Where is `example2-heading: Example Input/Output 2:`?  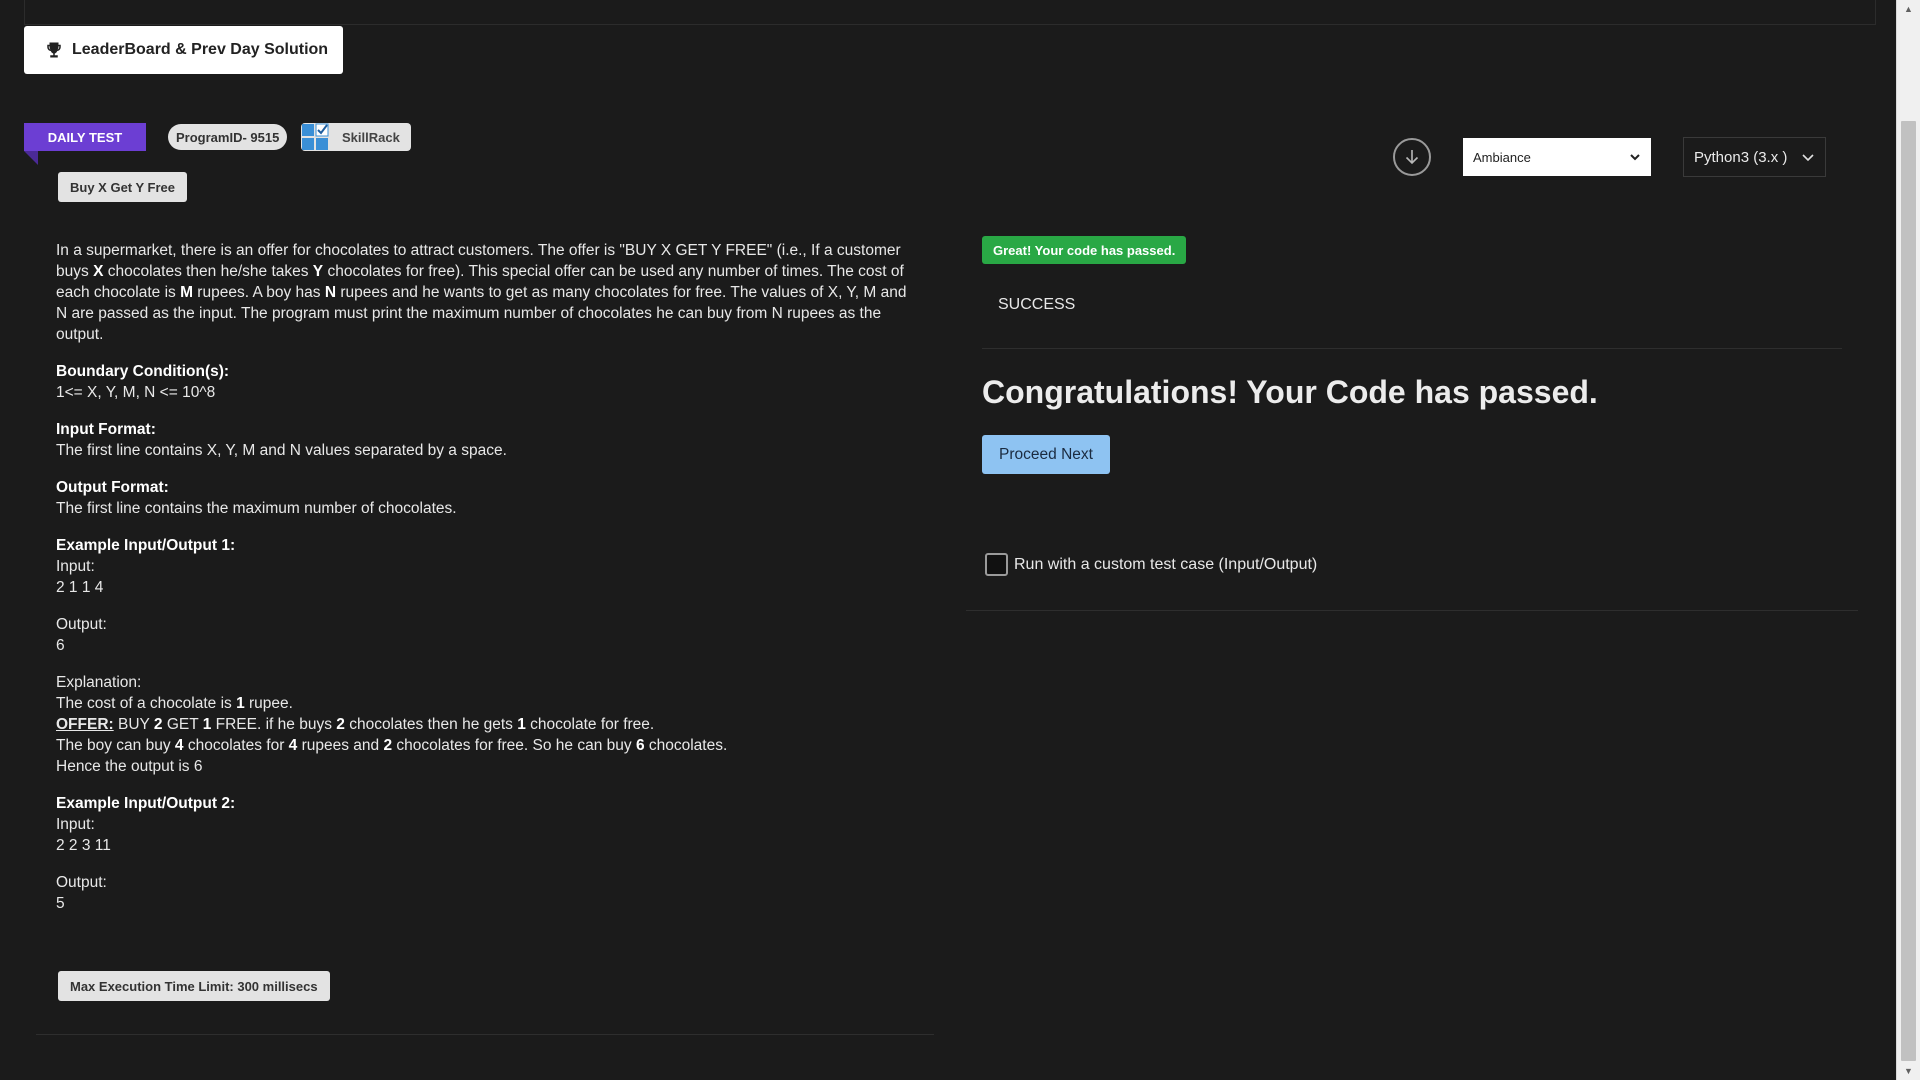 example2-heading: Example Input/Output 2: is located at coordinates (146, 803).